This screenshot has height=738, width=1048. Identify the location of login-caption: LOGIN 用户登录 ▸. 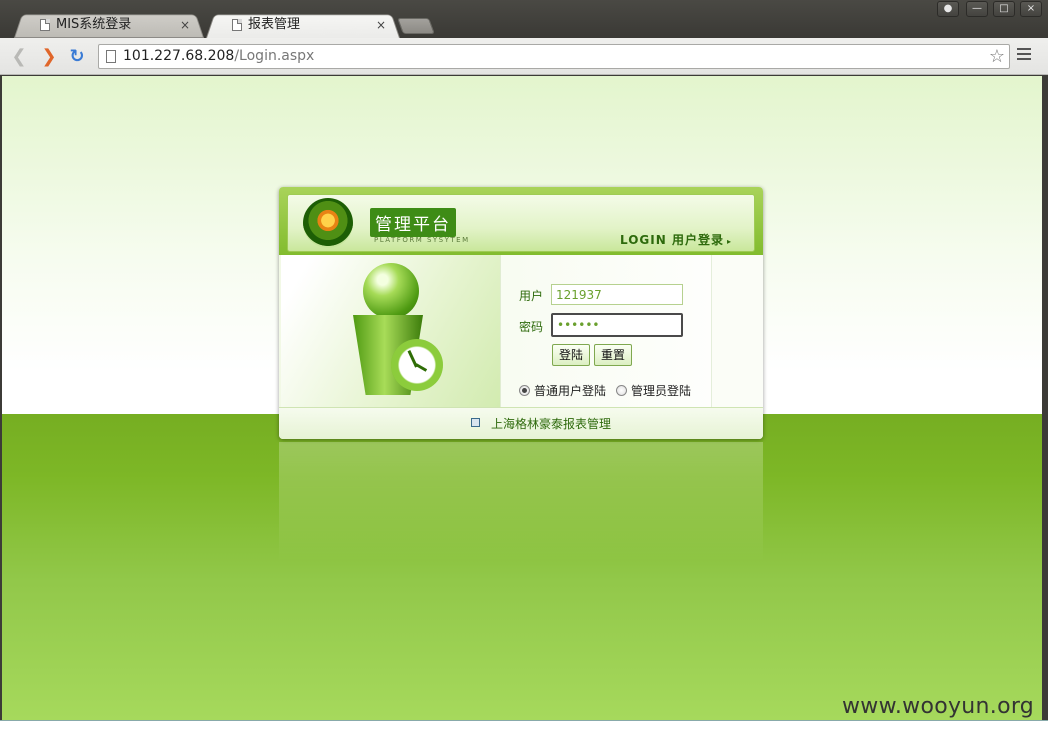
(676, 239).